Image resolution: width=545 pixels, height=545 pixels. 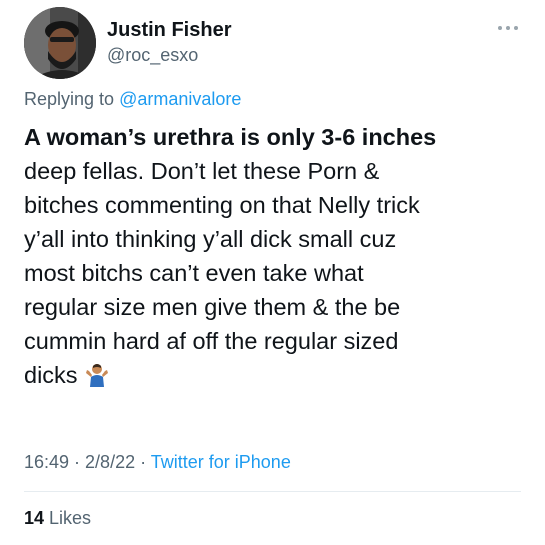 I want to click on likes-label: Likes, so click(x=68, y=518).